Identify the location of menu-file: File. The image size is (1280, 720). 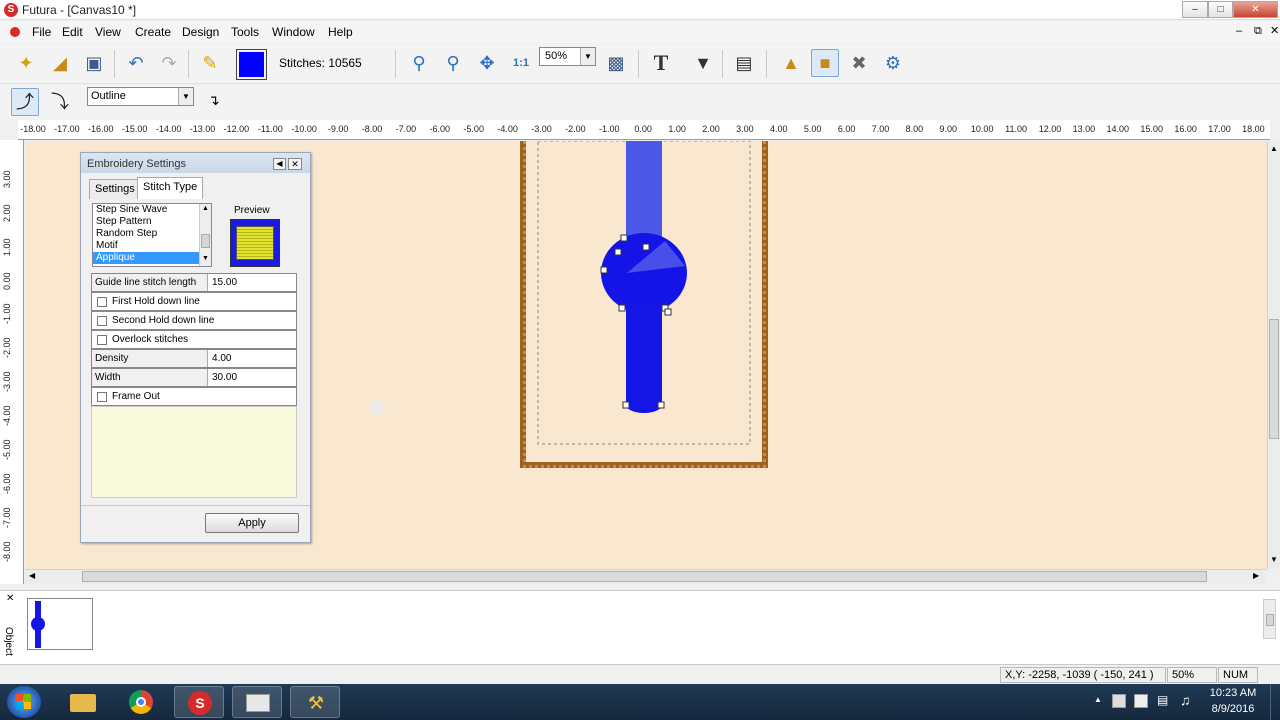
(41, 32).